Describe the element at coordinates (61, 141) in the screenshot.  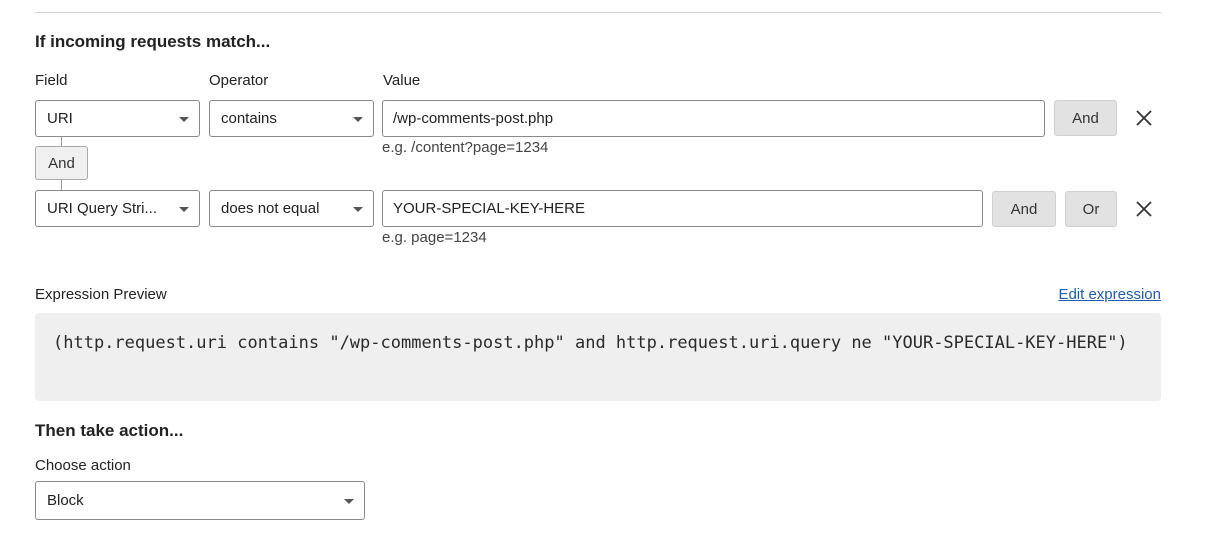
I see `condition-connector-line-top` at that location.